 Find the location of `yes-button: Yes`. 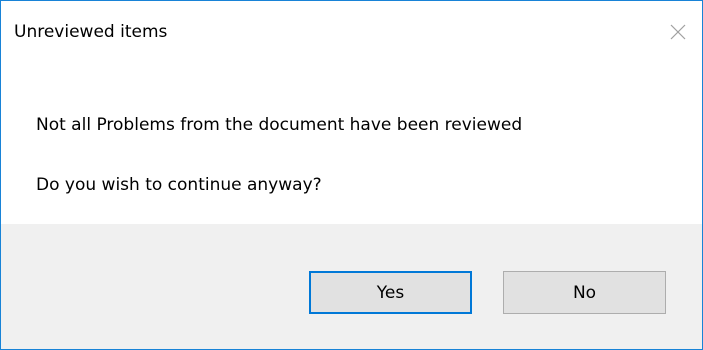

yes-button: Yes is located at coordinates (390, 292).